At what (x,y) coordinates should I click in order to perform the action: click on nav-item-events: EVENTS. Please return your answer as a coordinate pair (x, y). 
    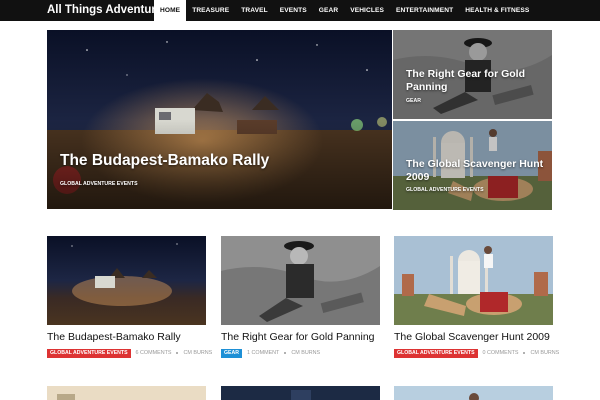
    Looking at the image, I should click on (293, 10).